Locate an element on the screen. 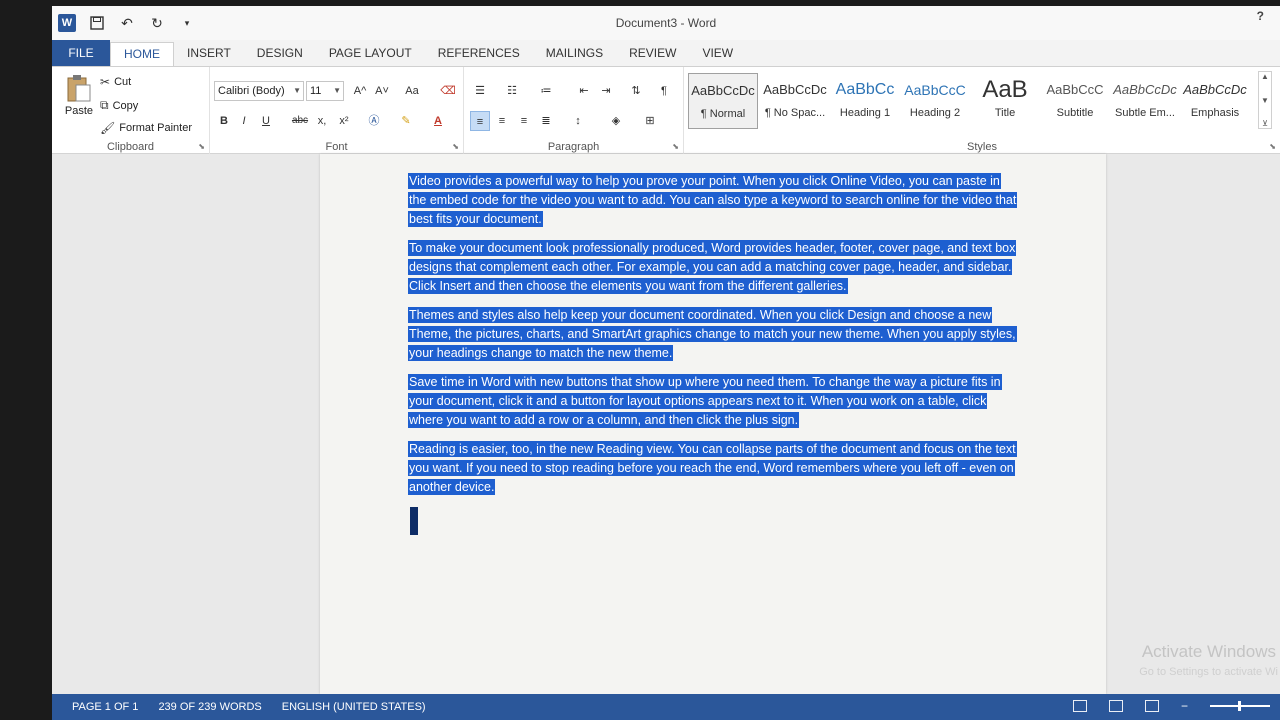  print-layout-icon is located at coordinates (1115, 706).